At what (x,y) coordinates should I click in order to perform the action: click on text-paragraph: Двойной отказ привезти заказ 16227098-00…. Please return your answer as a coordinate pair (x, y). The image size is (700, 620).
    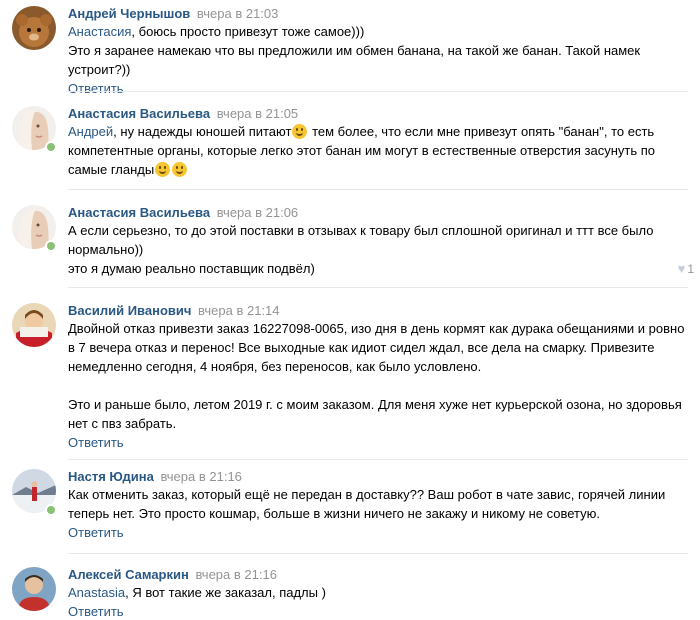
    Looking at the image, I should click on (376, 347).